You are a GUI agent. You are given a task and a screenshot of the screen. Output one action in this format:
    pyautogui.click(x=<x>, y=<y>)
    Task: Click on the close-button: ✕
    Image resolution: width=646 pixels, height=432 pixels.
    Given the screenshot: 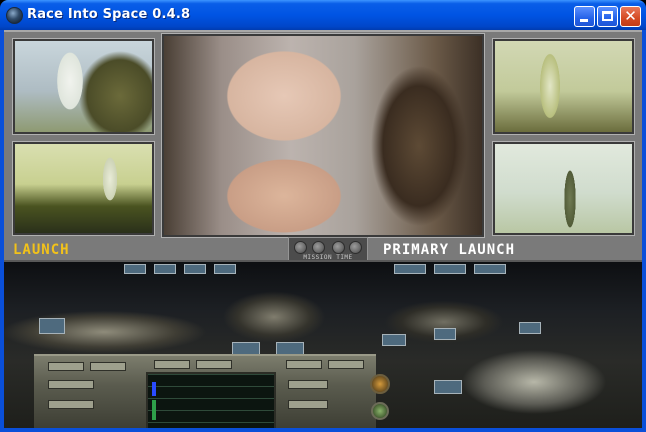 What is the action you would take?
    pyautogui.click(x=630, y=16)
    